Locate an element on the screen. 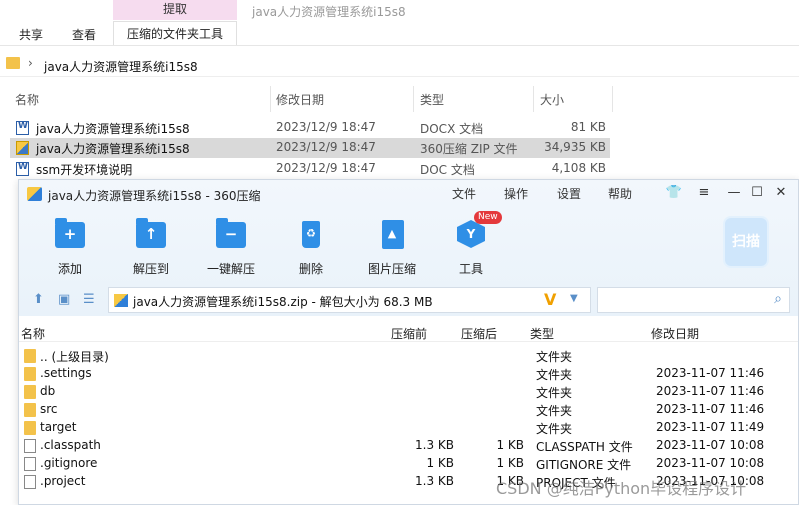  close-icon: ✕ is located at coordinates (781, 193).